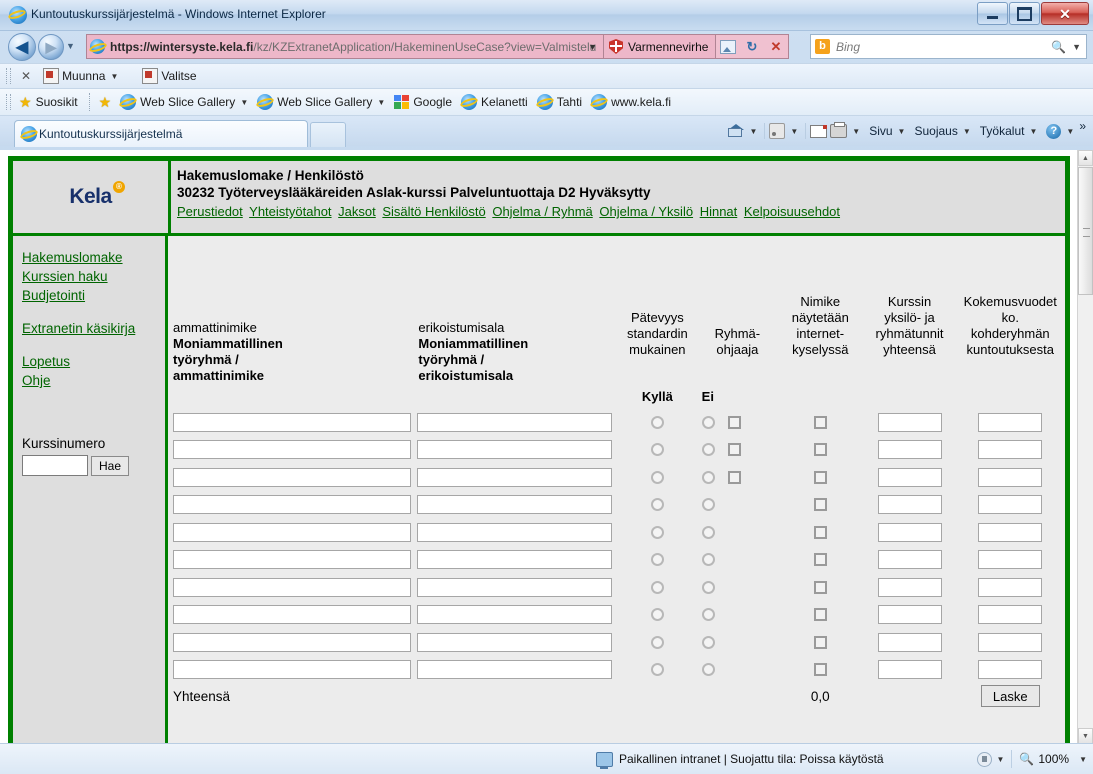 This screenshot has height=774, width=1093. What do you see at coordinates (161, 133) in the screenshot?
I see `tab-kuntoutuskurssijarjestelma: Kuntoutuskurssijärjestelmä` at bounding box center [161, 133].